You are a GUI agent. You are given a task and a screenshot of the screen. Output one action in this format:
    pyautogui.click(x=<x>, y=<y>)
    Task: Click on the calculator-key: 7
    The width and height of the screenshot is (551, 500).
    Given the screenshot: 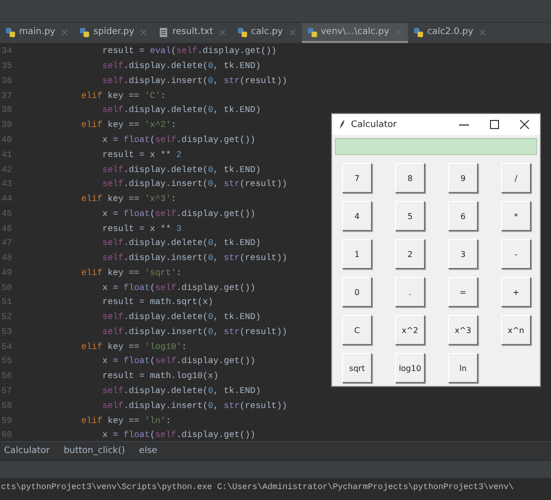 What is the action you would take?
    pyautogui.click(x=357, y=178)
    